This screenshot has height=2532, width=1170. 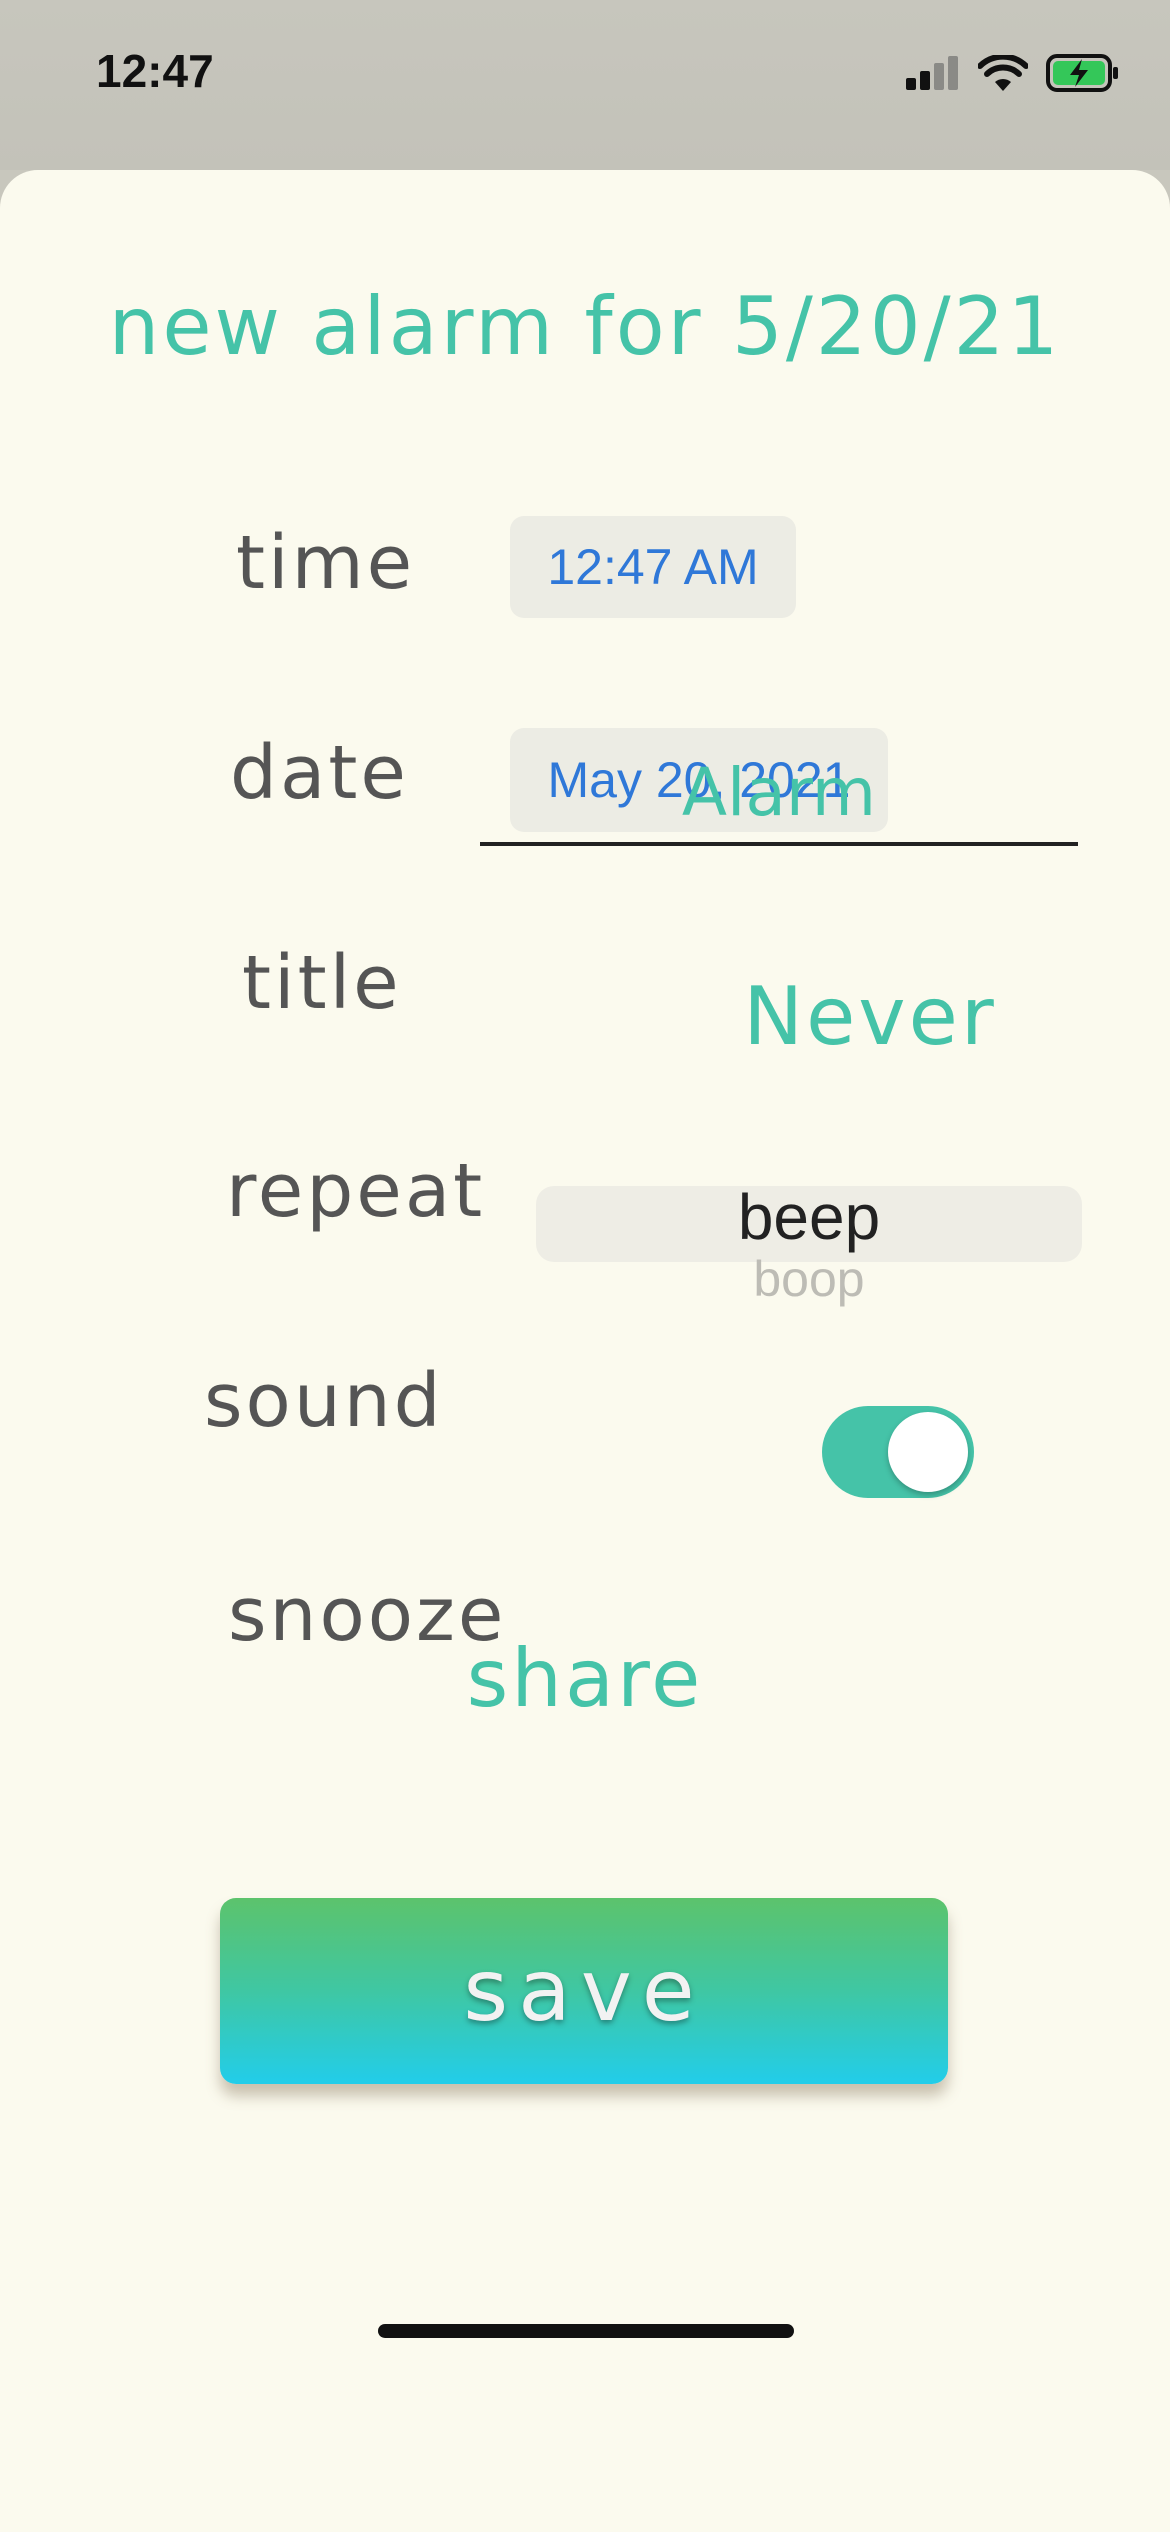 What do you see at coordinates (586, 2331) in the screenshot?
I see `home-indicator` at bounding box center [586, 2331].